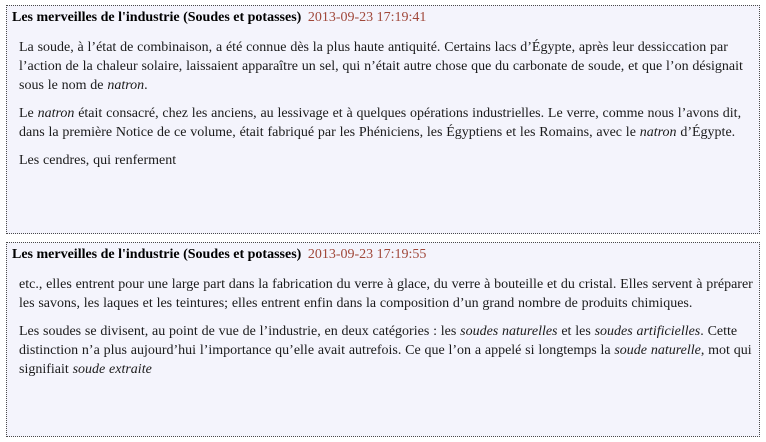 The width and height of the screenshot is (766, 442). Describe the element at coordinates (367, 254) in the screenshot. I see `entry-date: 2013-09-23 17:19:55` at that location.